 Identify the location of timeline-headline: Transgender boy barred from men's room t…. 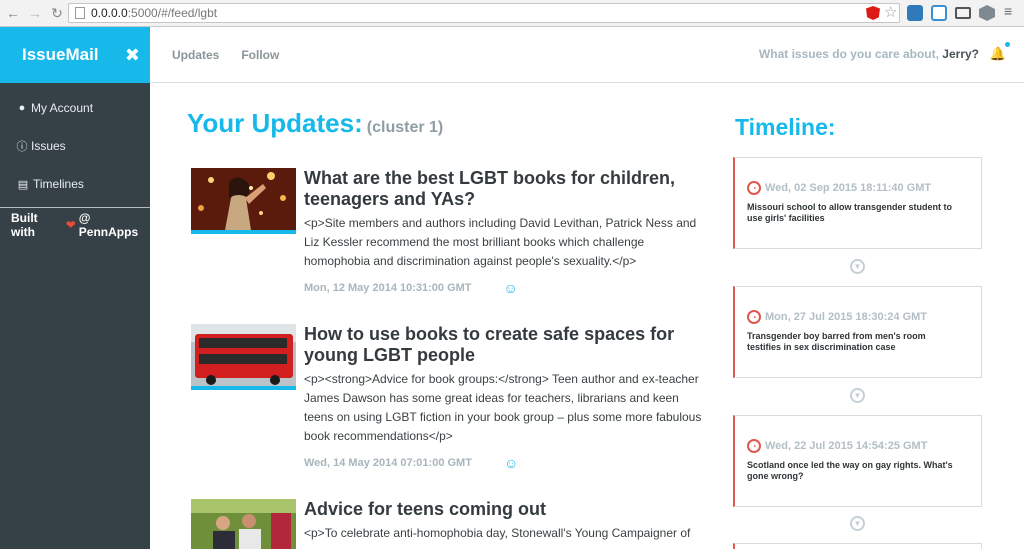
(854, 342).